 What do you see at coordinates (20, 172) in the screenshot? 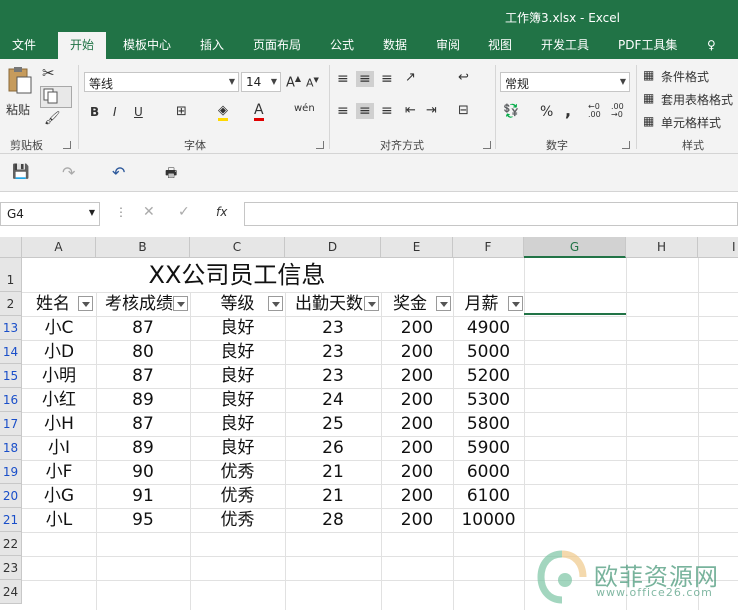
I see `save-icon: 💾` at bounding box center [20, 172].